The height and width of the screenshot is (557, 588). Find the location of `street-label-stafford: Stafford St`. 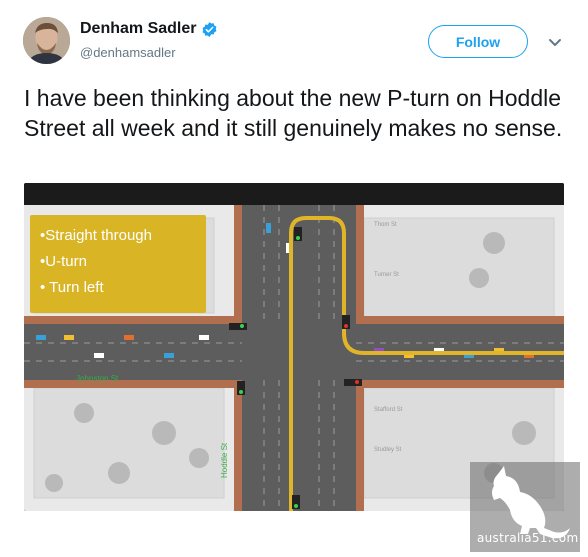

street-label-stafford: Stafford St is located at coordinates (388, 410).